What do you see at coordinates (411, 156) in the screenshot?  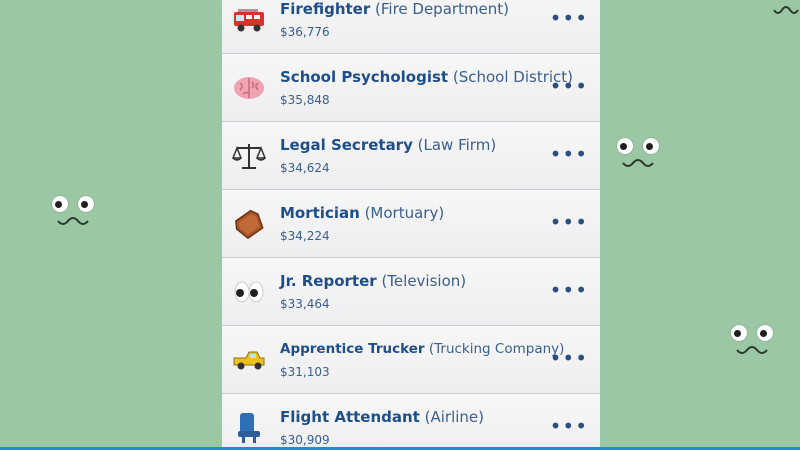 I see `list-item: Legal Secretary (Law Firm) $34,624 •••` at bounding box center [411, 156].